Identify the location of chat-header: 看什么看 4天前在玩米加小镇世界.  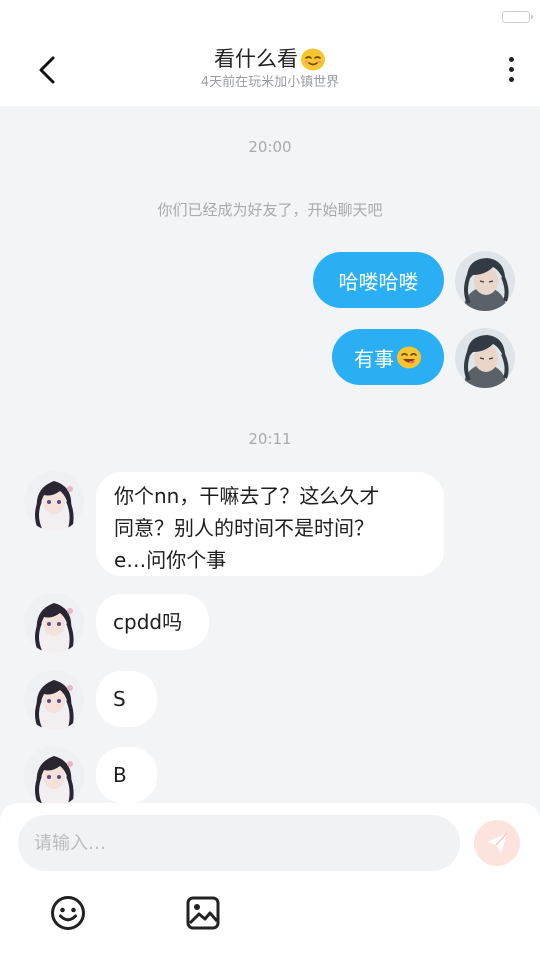
(270, 70).